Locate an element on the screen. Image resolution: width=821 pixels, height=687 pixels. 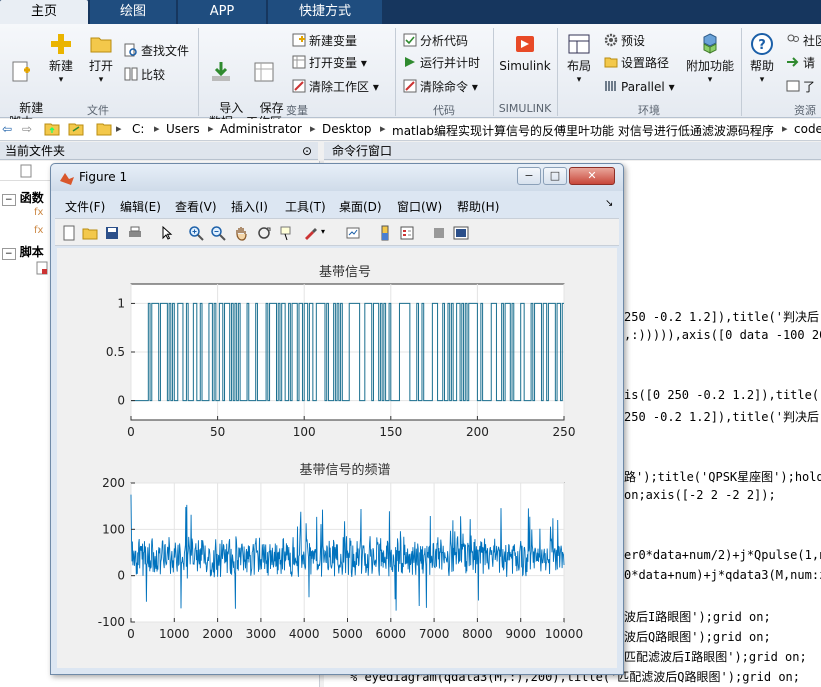
menu-insert: 插入(I) is located at coordinates (249, 206).